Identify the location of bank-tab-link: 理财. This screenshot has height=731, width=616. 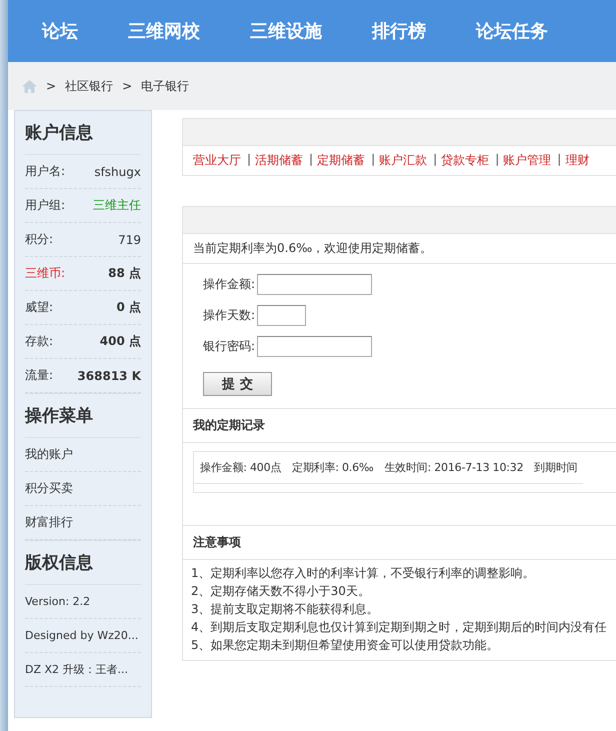
(577, 160).